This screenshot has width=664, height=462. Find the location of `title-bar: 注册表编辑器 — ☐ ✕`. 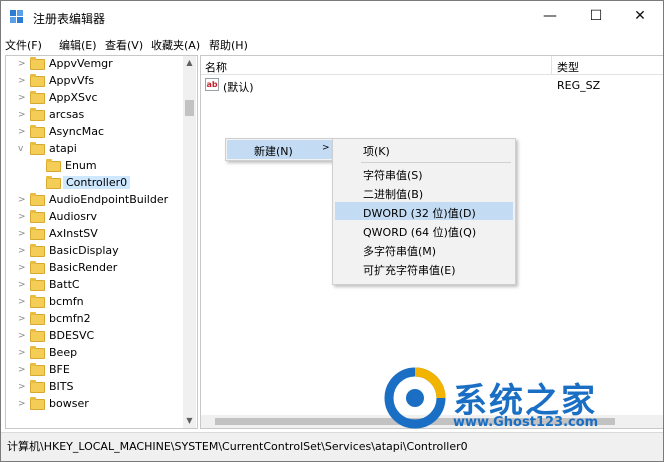

title-bar: 注册表编辑器 — ☐ ✕ is located at coordinates (332, 16).